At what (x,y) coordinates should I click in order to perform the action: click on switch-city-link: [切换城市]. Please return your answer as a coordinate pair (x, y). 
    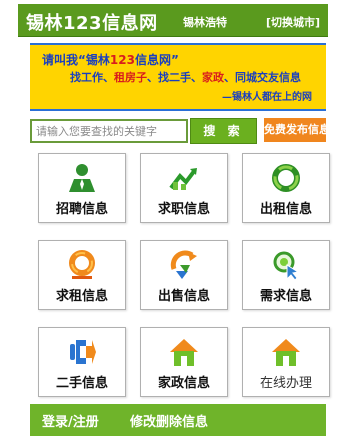
    Looking at the image, I should click on (293, 22).